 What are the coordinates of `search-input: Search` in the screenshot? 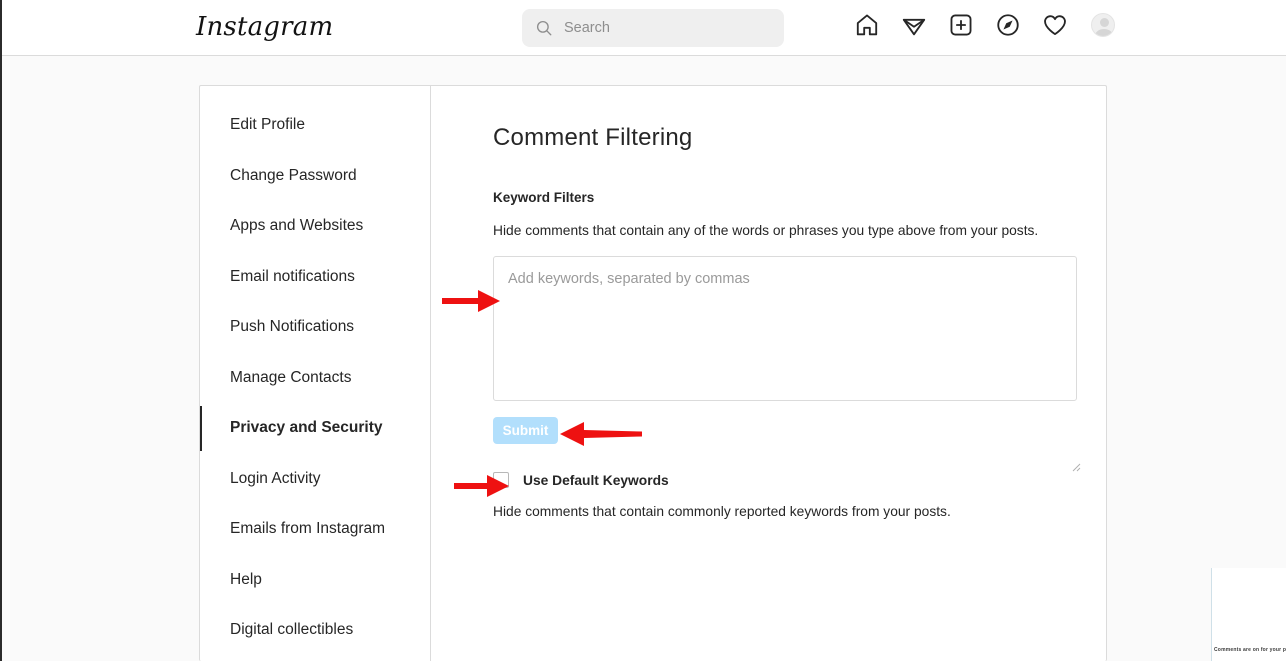 It's located at (653, 28).